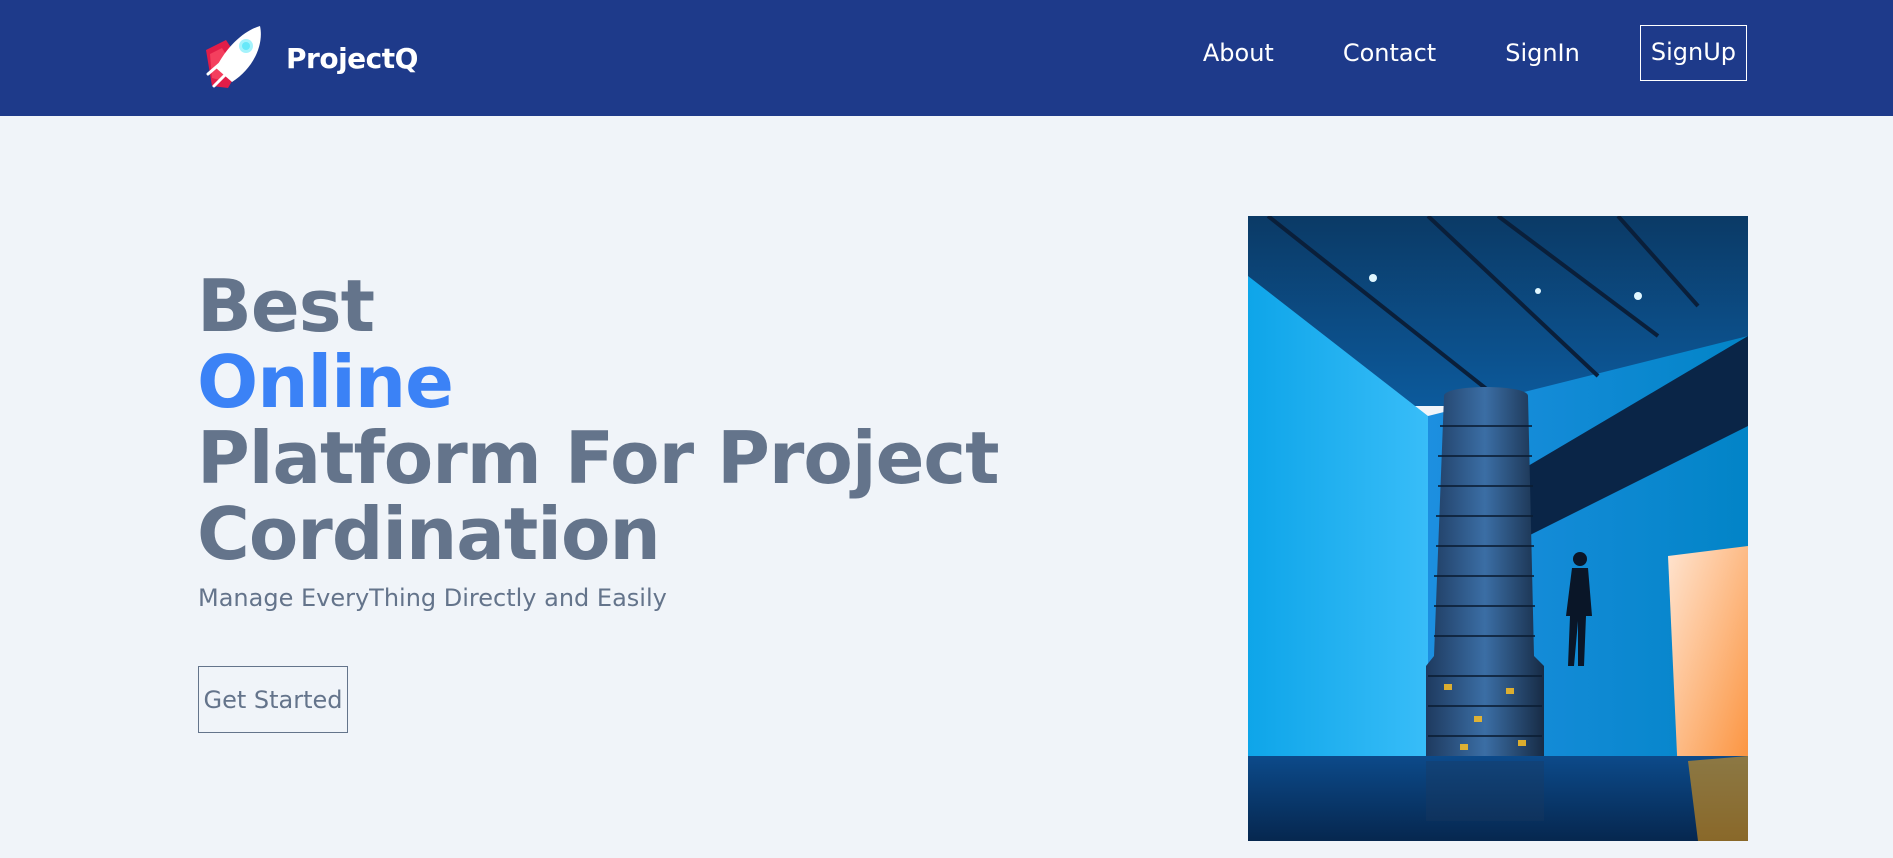  I want to click on nav-link-signin: SignIn, so click(1542, 53).